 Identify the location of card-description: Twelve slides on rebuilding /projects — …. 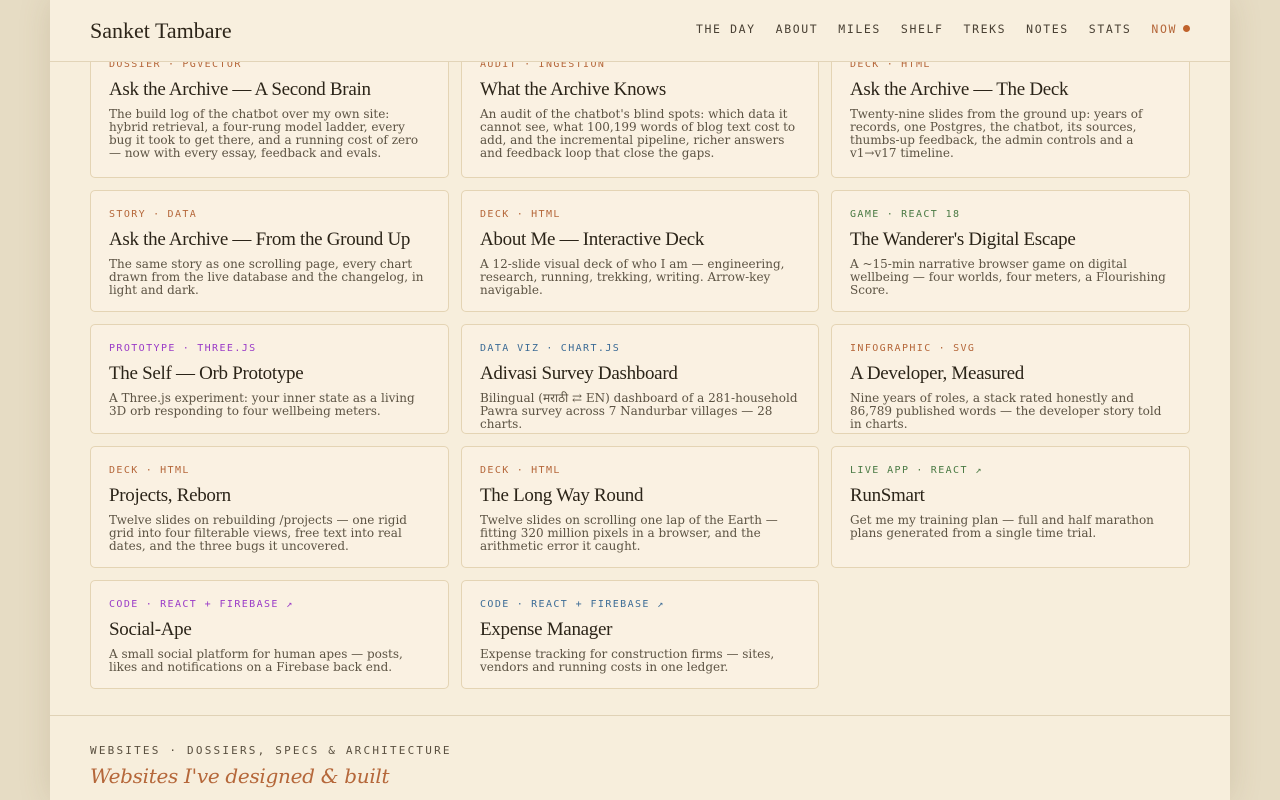
(258, 533).